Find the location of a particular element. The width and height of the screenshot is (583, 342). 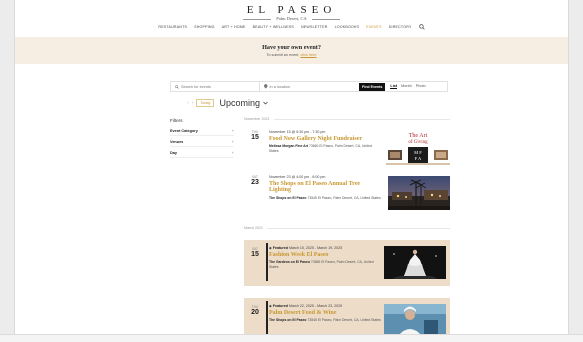

nav-item-events: EVENTS is located at coordinates (374, 27).